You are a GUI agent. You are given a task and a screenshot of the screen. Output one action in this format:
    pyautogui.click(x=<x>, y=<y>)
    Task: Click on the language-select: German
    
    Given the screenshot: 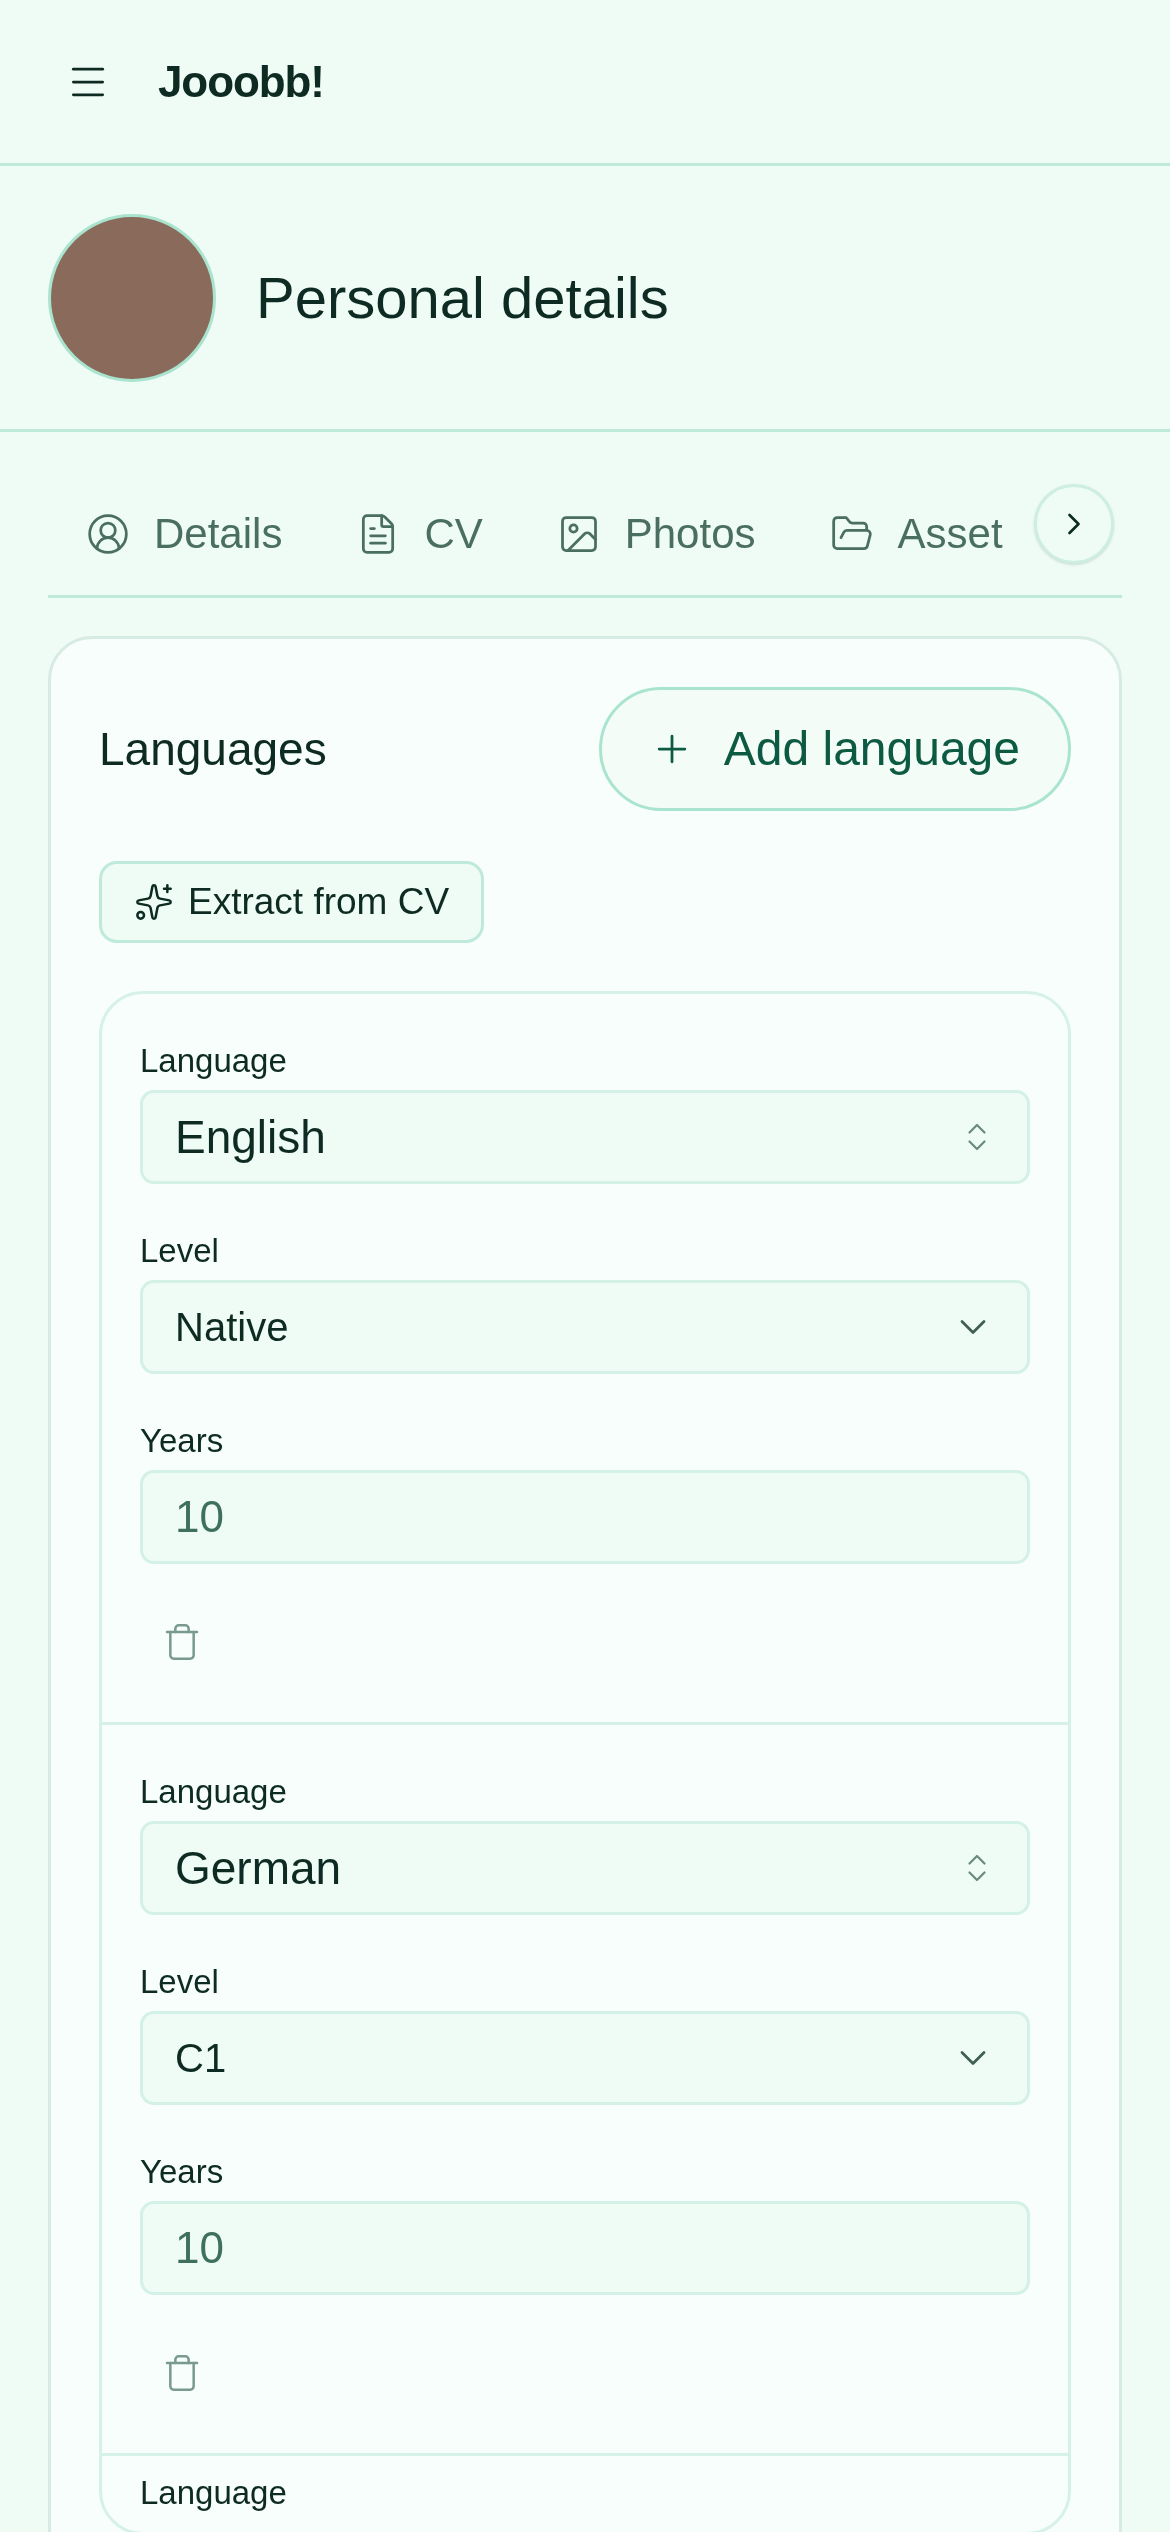 What is the action you would take?
    pyautogui.click(x=585, y=1868)
    